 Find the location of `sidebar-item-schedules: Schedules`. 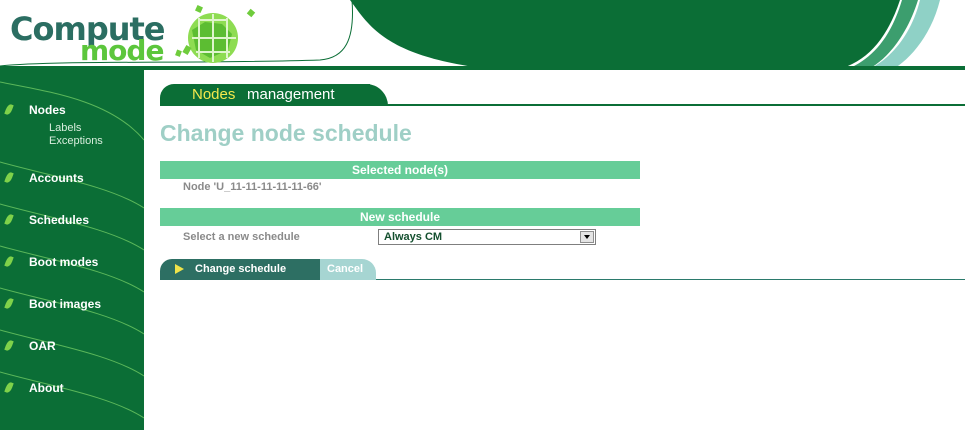

sidebar-item-schedules: Schedules is located at coordinates (72, 221).